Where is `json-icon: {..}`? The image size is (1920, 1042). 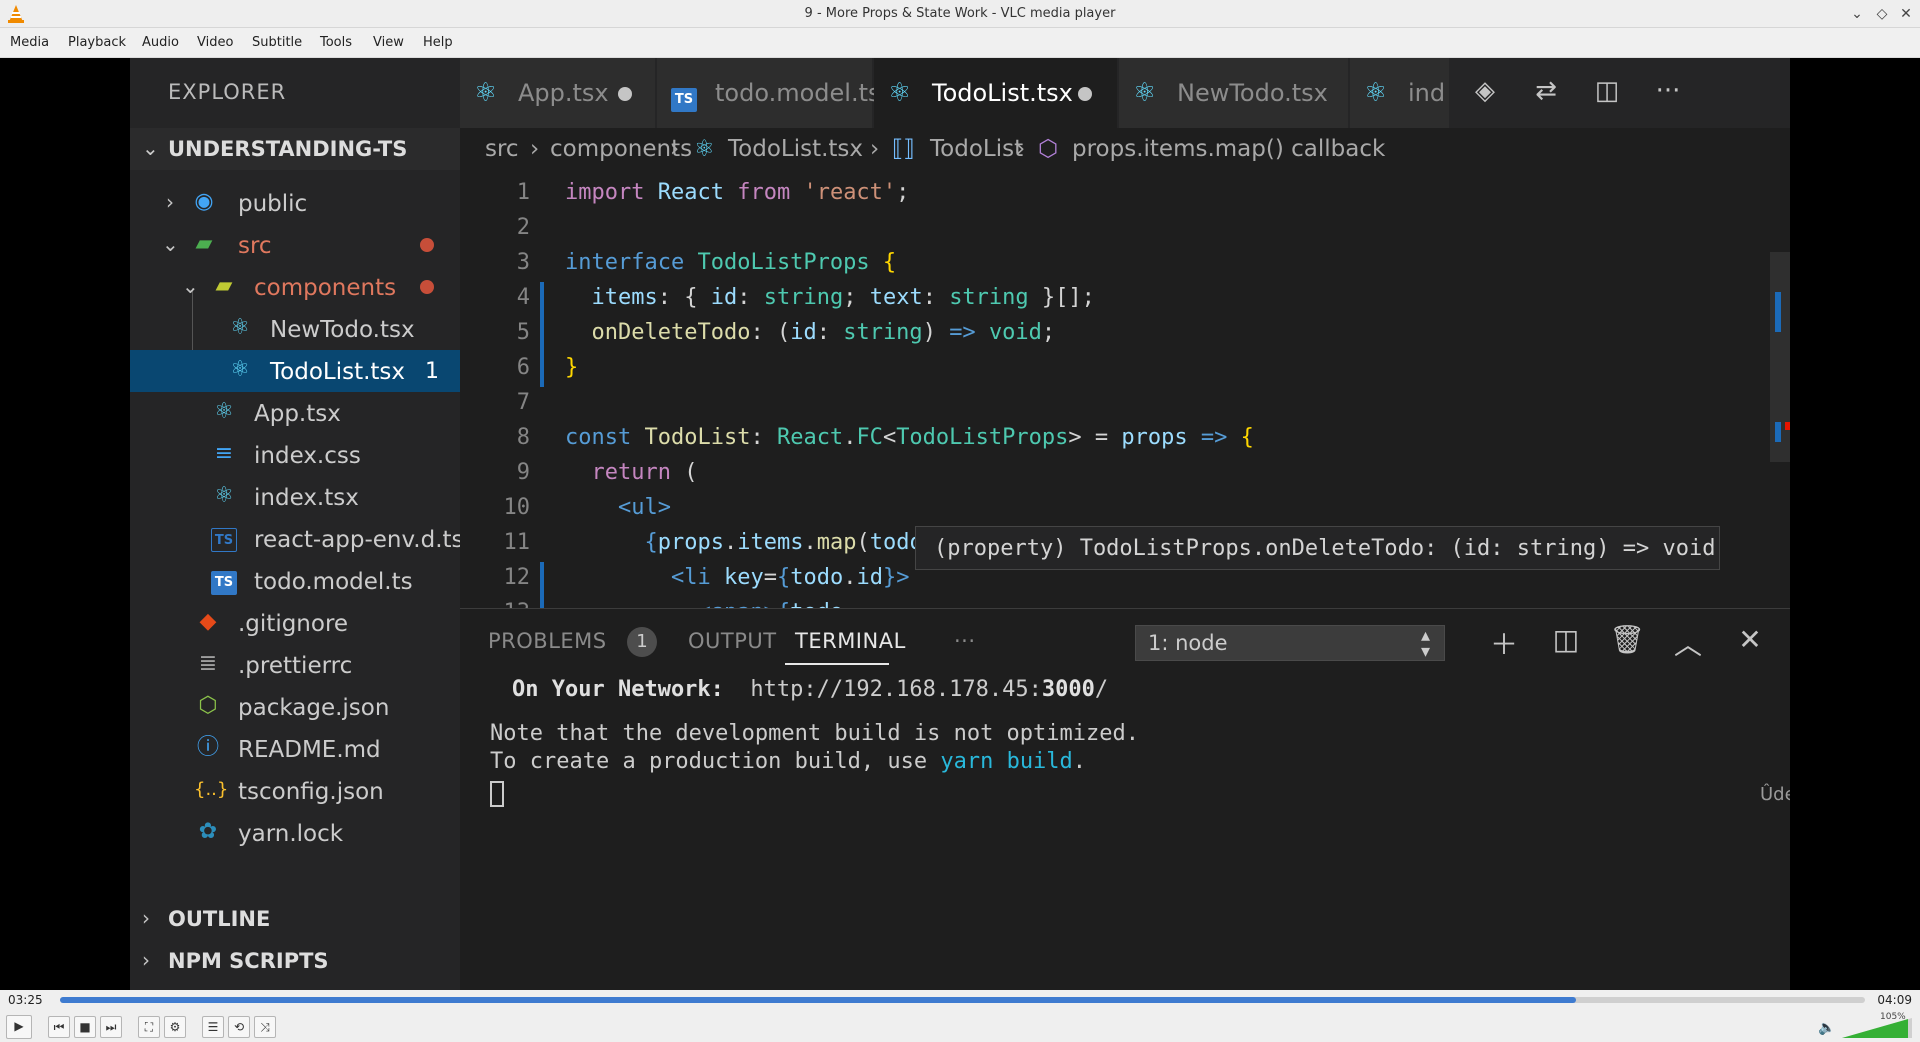
json-icon: {..} is located at coordinates (211, 789).